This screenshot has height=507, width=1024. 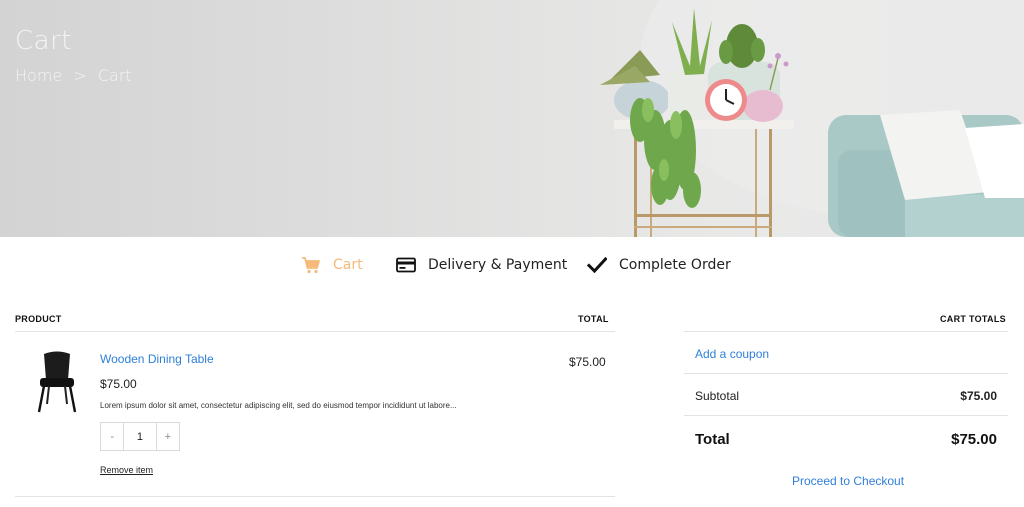 I want to click on step-delivery-payment: Delivery & Payment, so click(x=481, y=265).